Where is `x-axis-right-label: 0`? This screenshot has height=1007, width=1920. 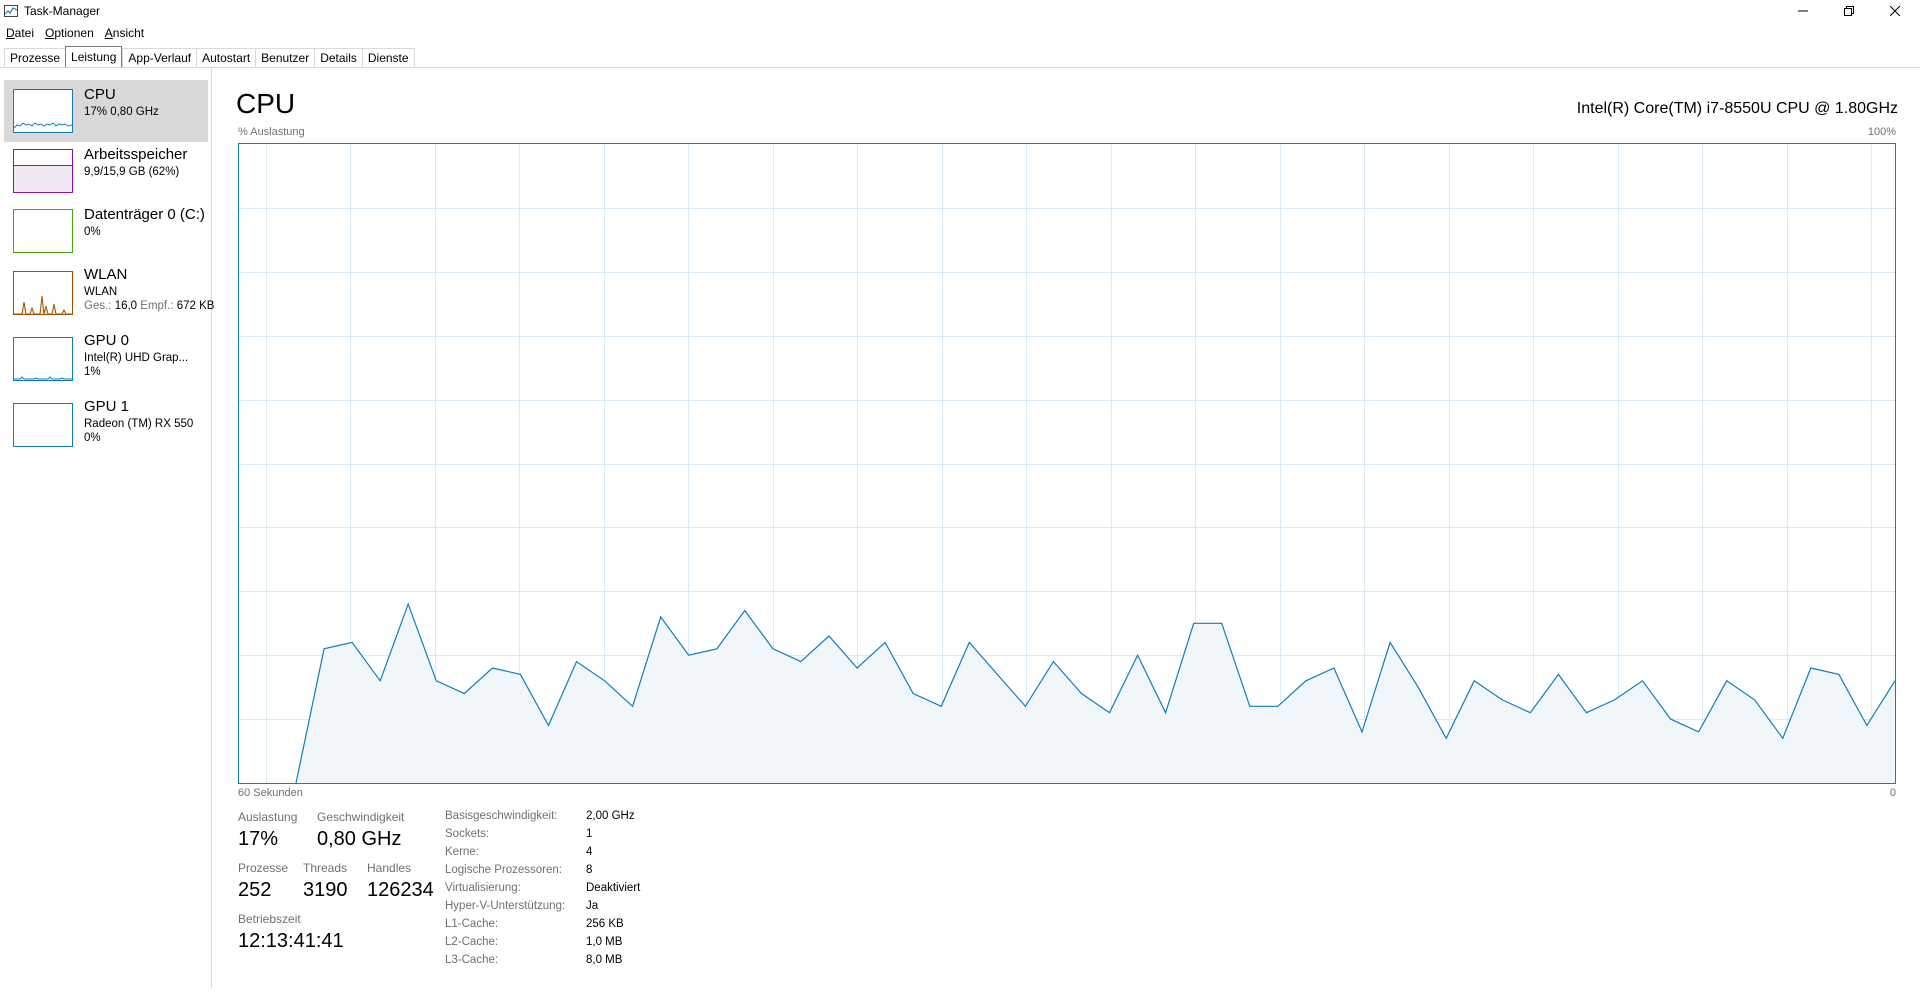 x-axis-right-label: 0 is located at coordinates (1892, 793).